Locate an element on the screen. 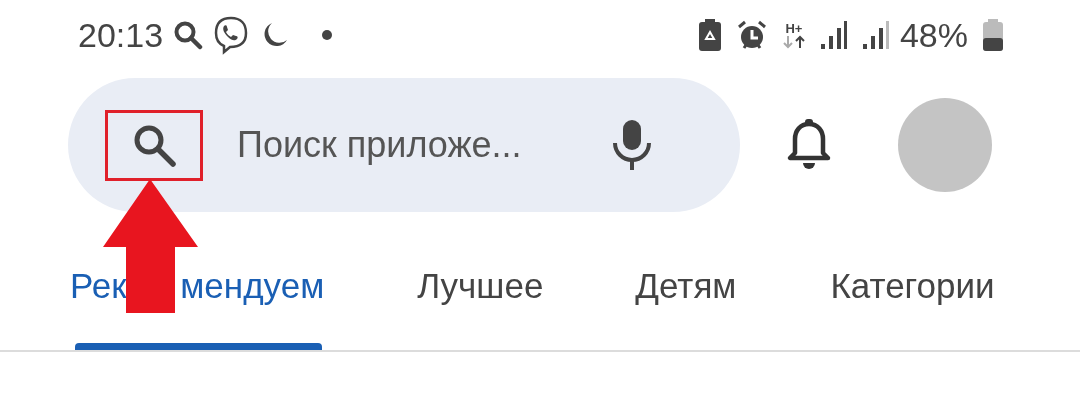 The width and height of the screenshot is (1080, 407). alarm-clock-icon is located at coordinates (751, 35).